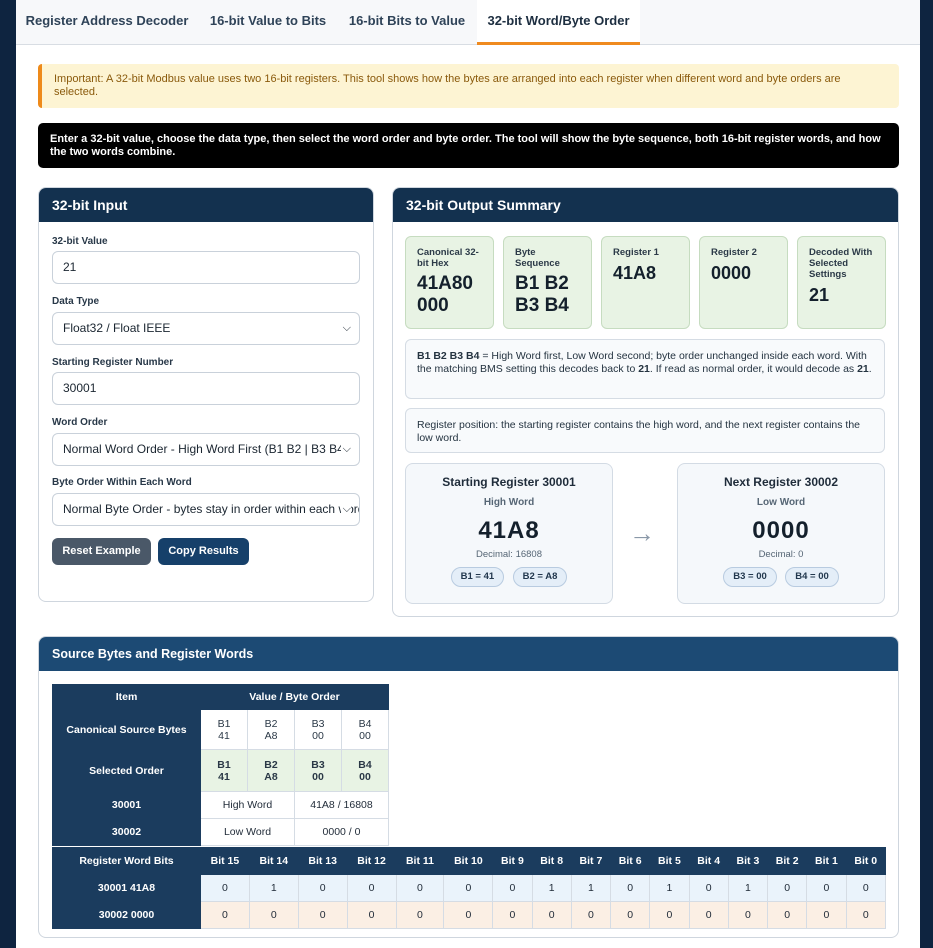 The image size is (933, 948). What do you see at coordinates (126, 832) in the screenshot?
I see `row-reg2-label: 30002` at bounding box center [126, 832].